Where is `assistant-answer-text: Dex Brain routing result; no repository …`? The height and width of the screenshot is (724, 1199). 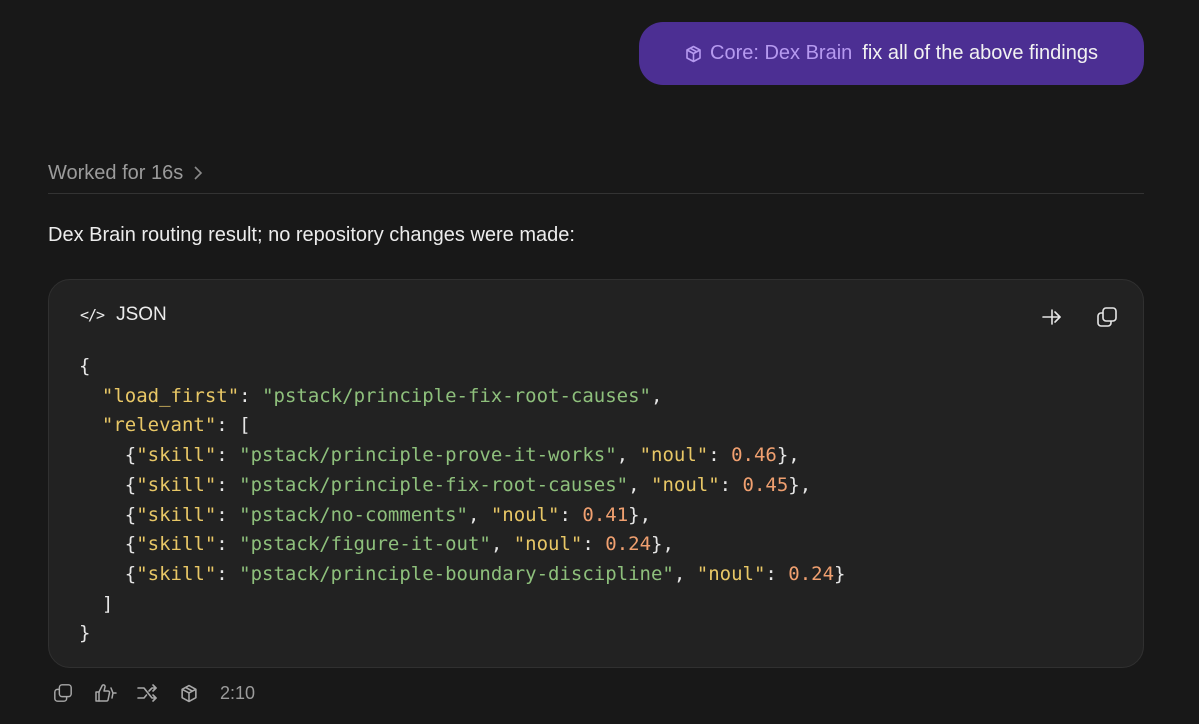
assistant-answer-text: Dex Brain routing result; no repository … is located at coordinates (311, 235).